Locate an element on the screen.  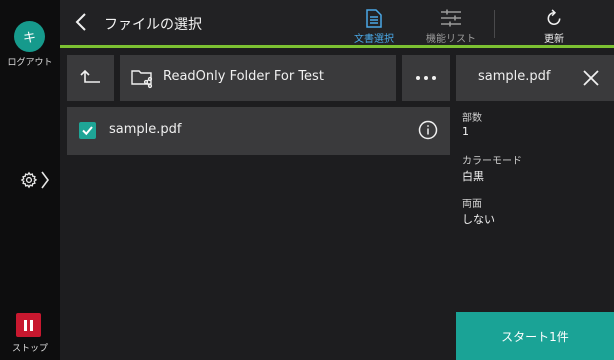
color-mode-value: 白黒 is located at coordinates (473, 176).